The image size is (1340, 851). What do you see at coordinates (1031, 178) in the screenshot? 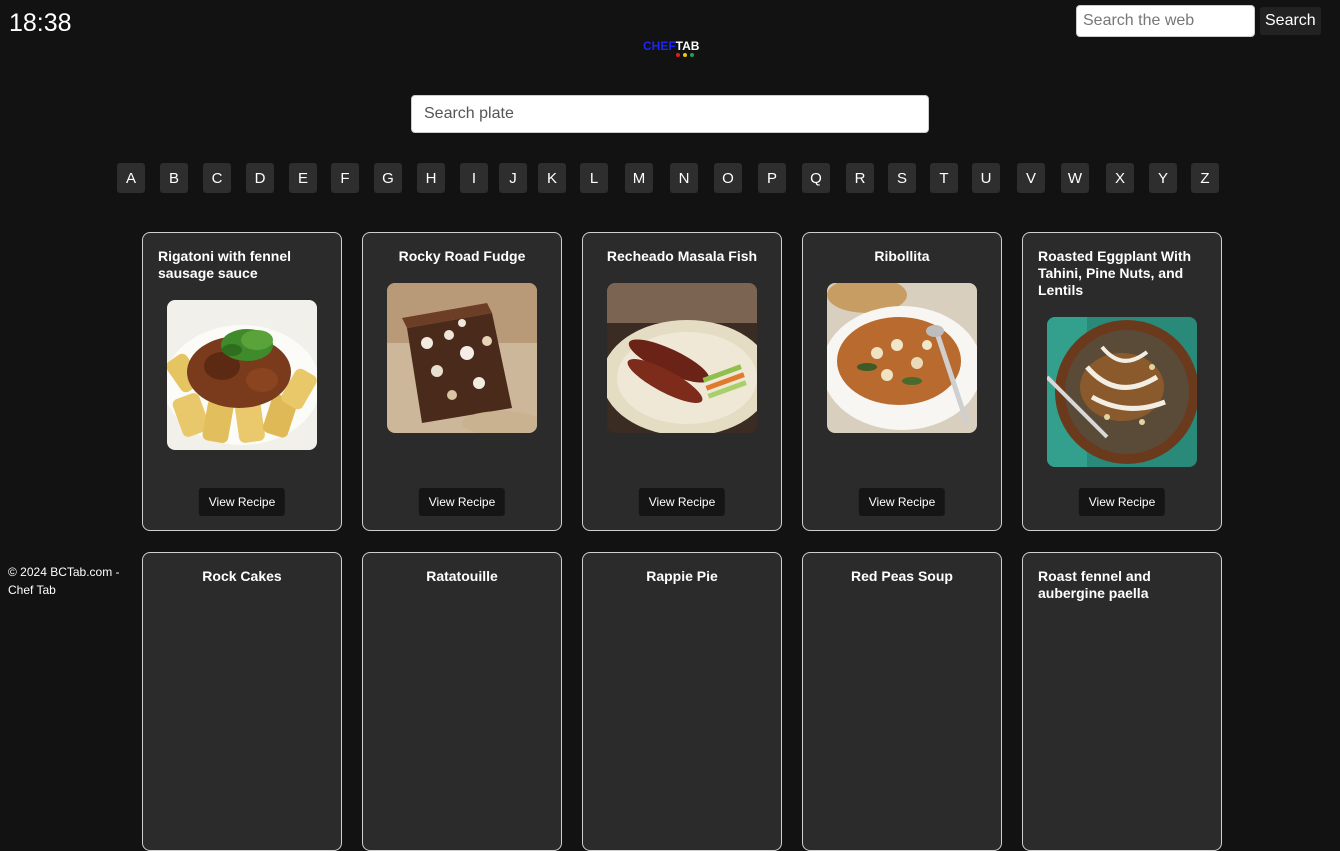
I see `letter-button-v: V` at bounding box center [1031, 178].